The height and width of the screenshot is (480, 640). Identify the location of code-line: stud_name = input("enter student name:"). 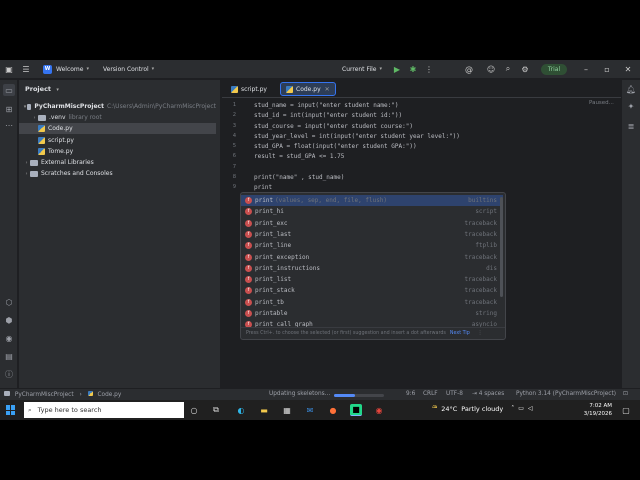
(326, 105).